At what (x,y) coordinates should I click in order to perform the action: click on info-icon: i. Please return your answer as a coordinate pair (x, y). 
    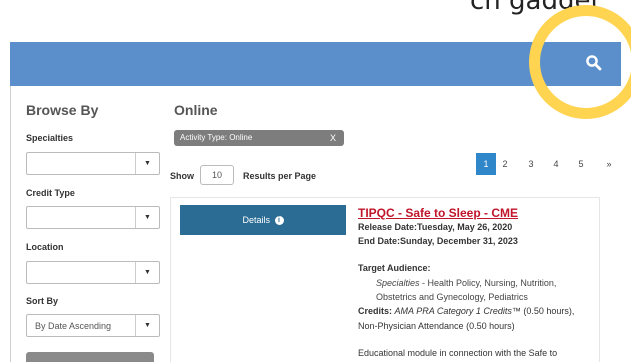
    Looking at the image, I should click on (279, 221).